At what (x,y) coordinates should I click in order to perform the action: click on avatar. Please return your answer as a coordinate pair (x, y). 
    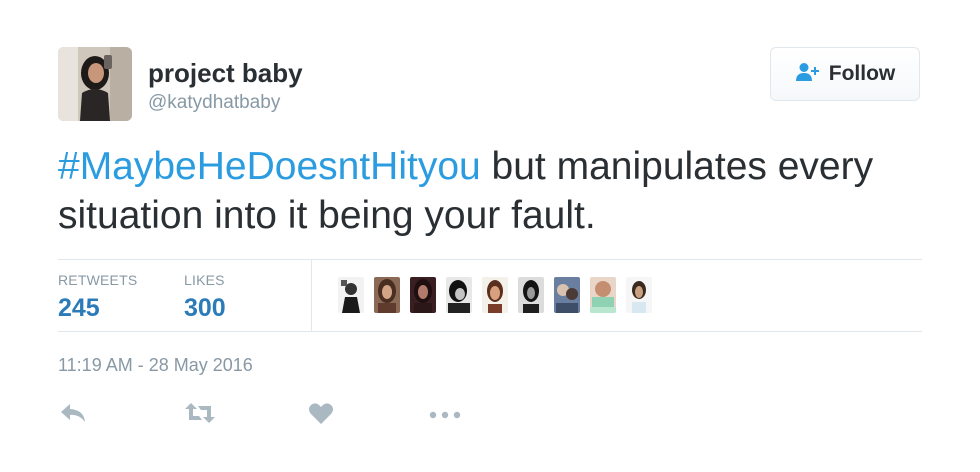
    Looking at the image, I should click on (95, 84).